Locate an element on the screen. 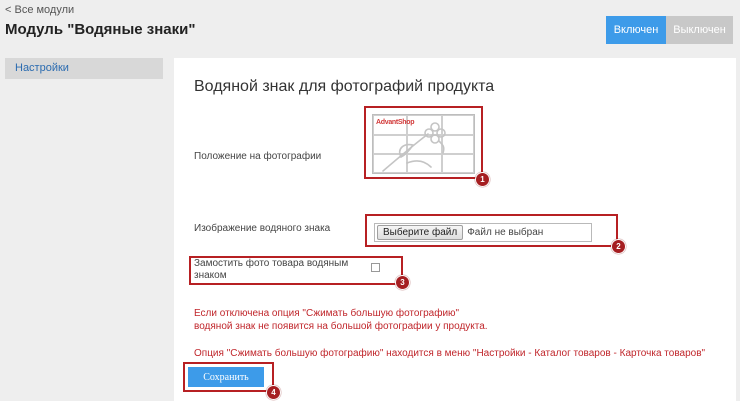 This screenshot has height=401, width=740. disabled-button: Выключен is located at coordinates (699, 30).